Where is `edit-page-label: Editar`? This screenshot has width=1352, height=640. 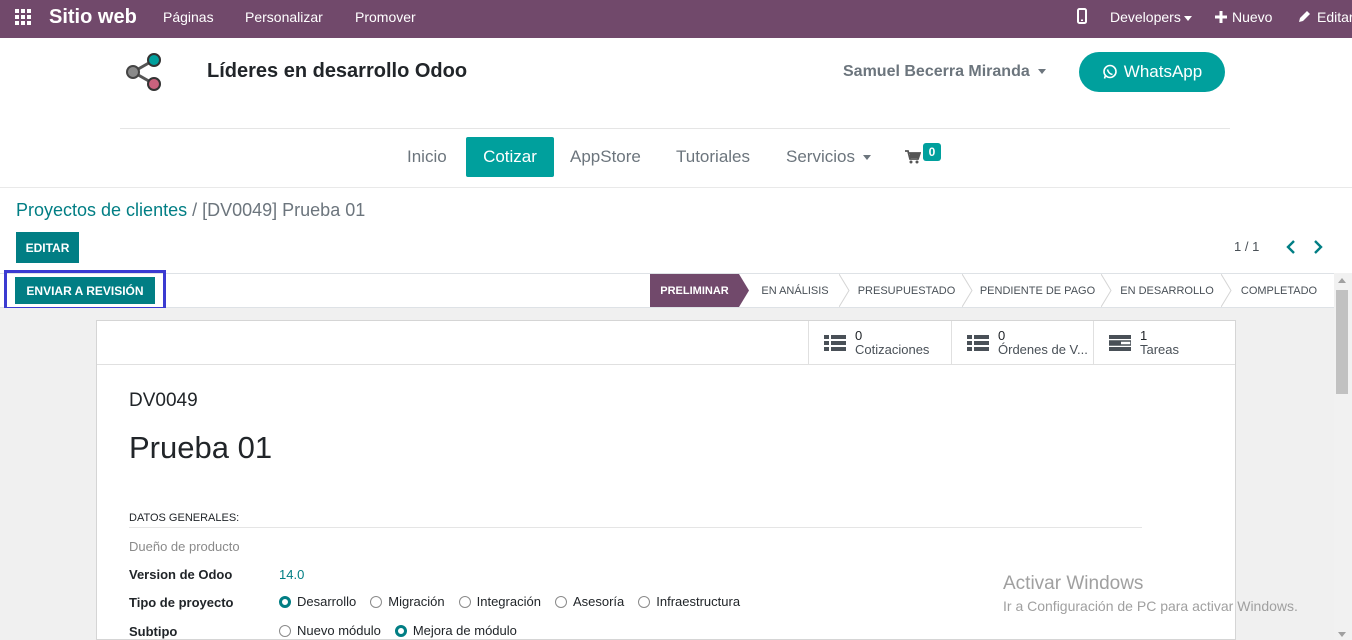
edit-page-label: Editar is located at coordinates (1334, 17).